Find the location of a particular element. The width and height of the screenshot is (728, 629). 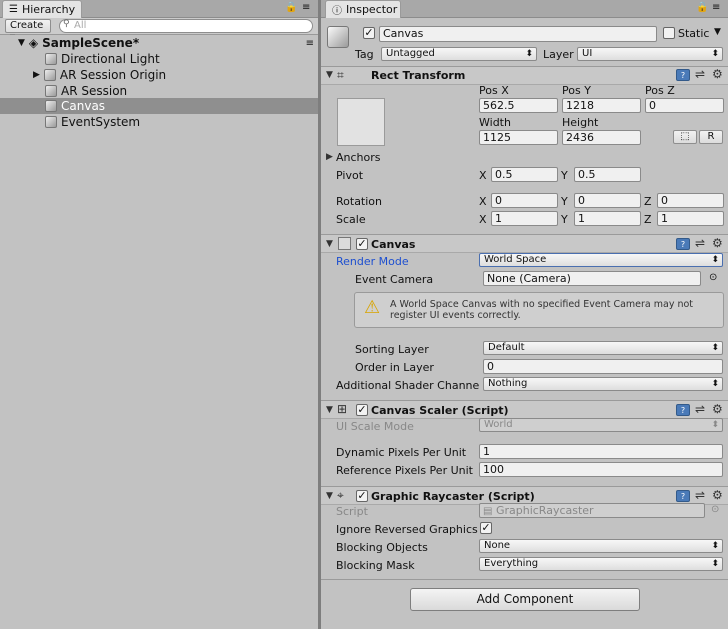

hierarchy-tab-label: Hierarchy is located at coordinates (48, 9).